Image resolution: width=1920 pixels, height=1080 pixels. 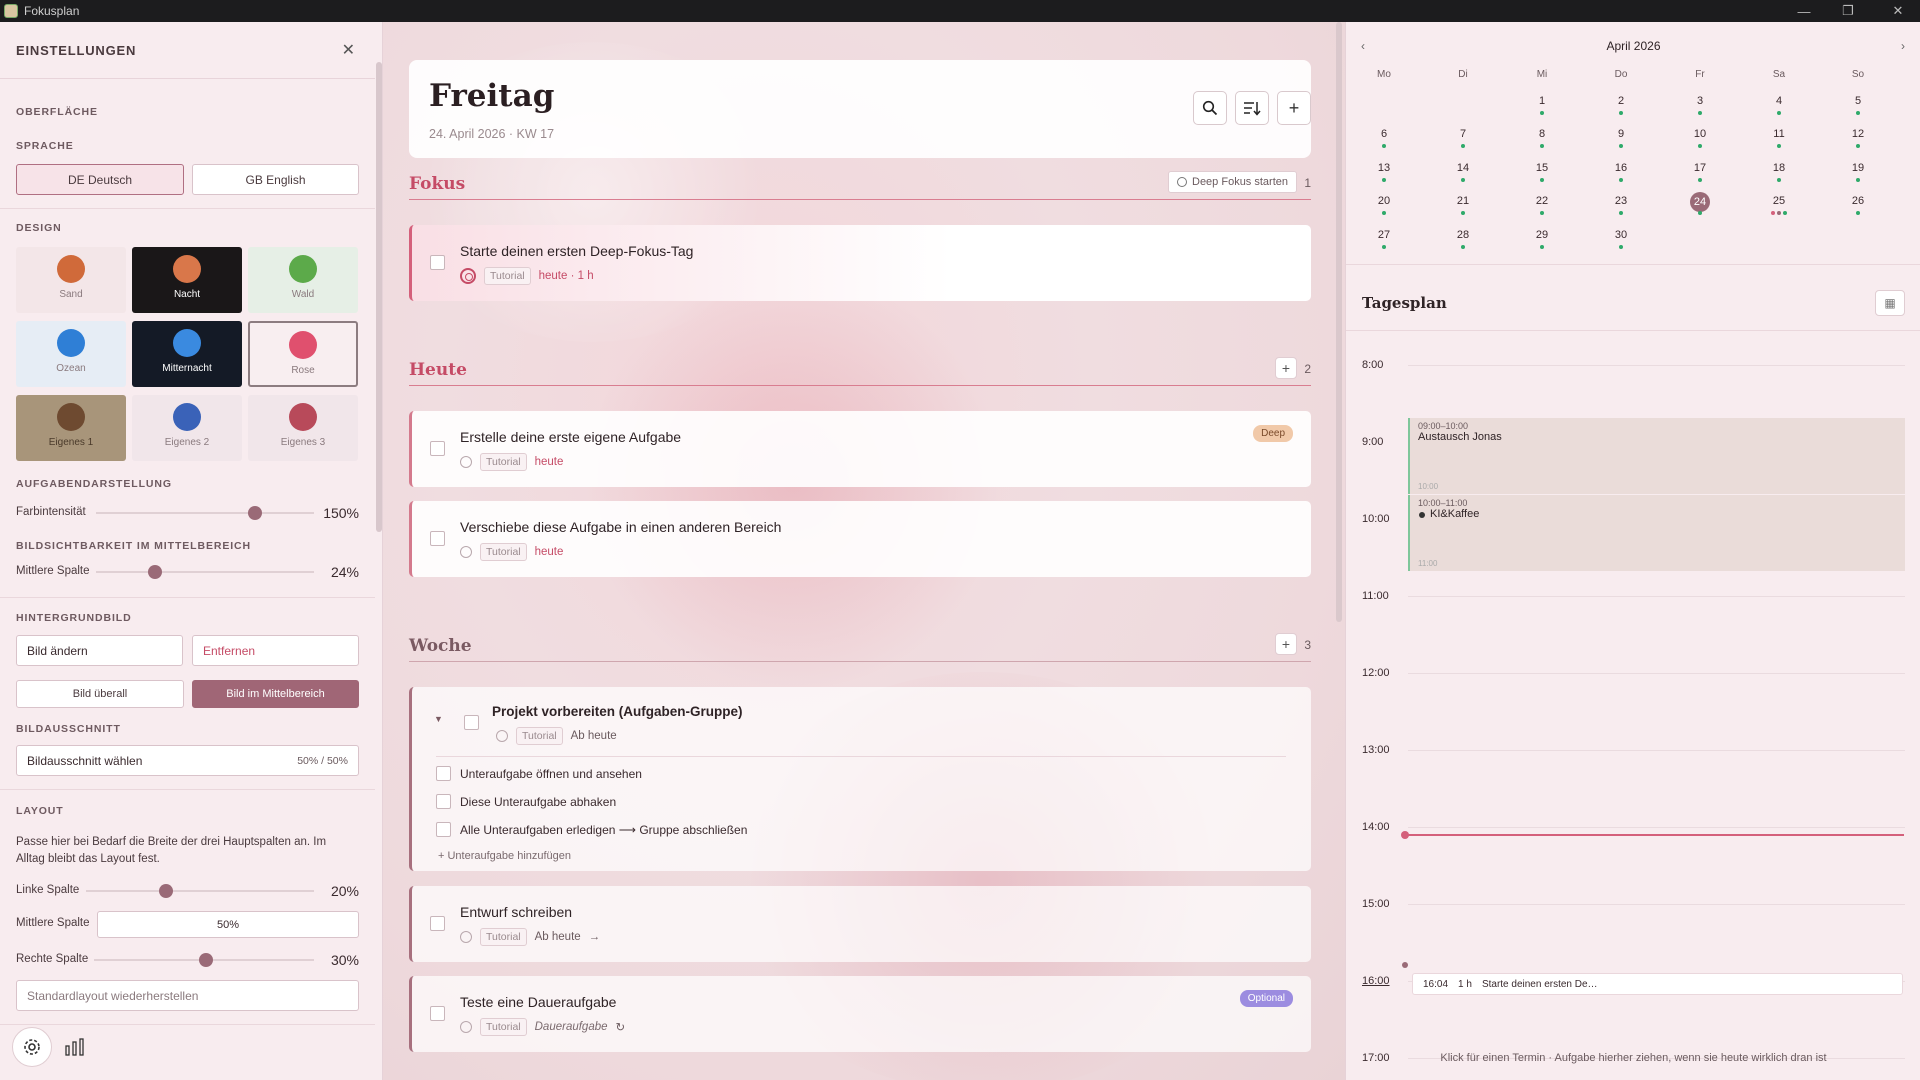 I want to click on calendar-day: 22, so click(x=1542, y=201).